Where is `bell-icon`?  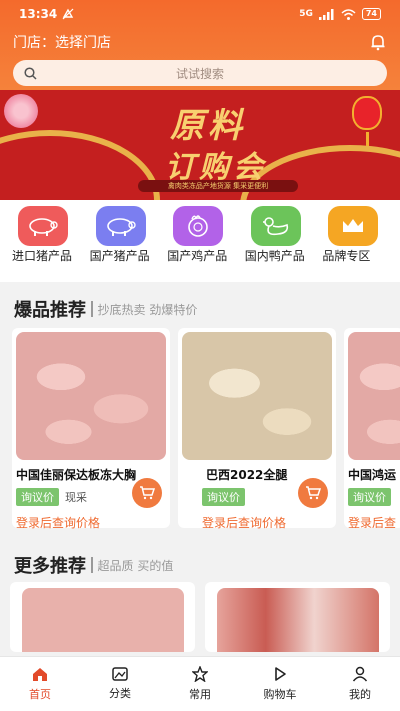 bell-icon is located at coordinates (378, 42).